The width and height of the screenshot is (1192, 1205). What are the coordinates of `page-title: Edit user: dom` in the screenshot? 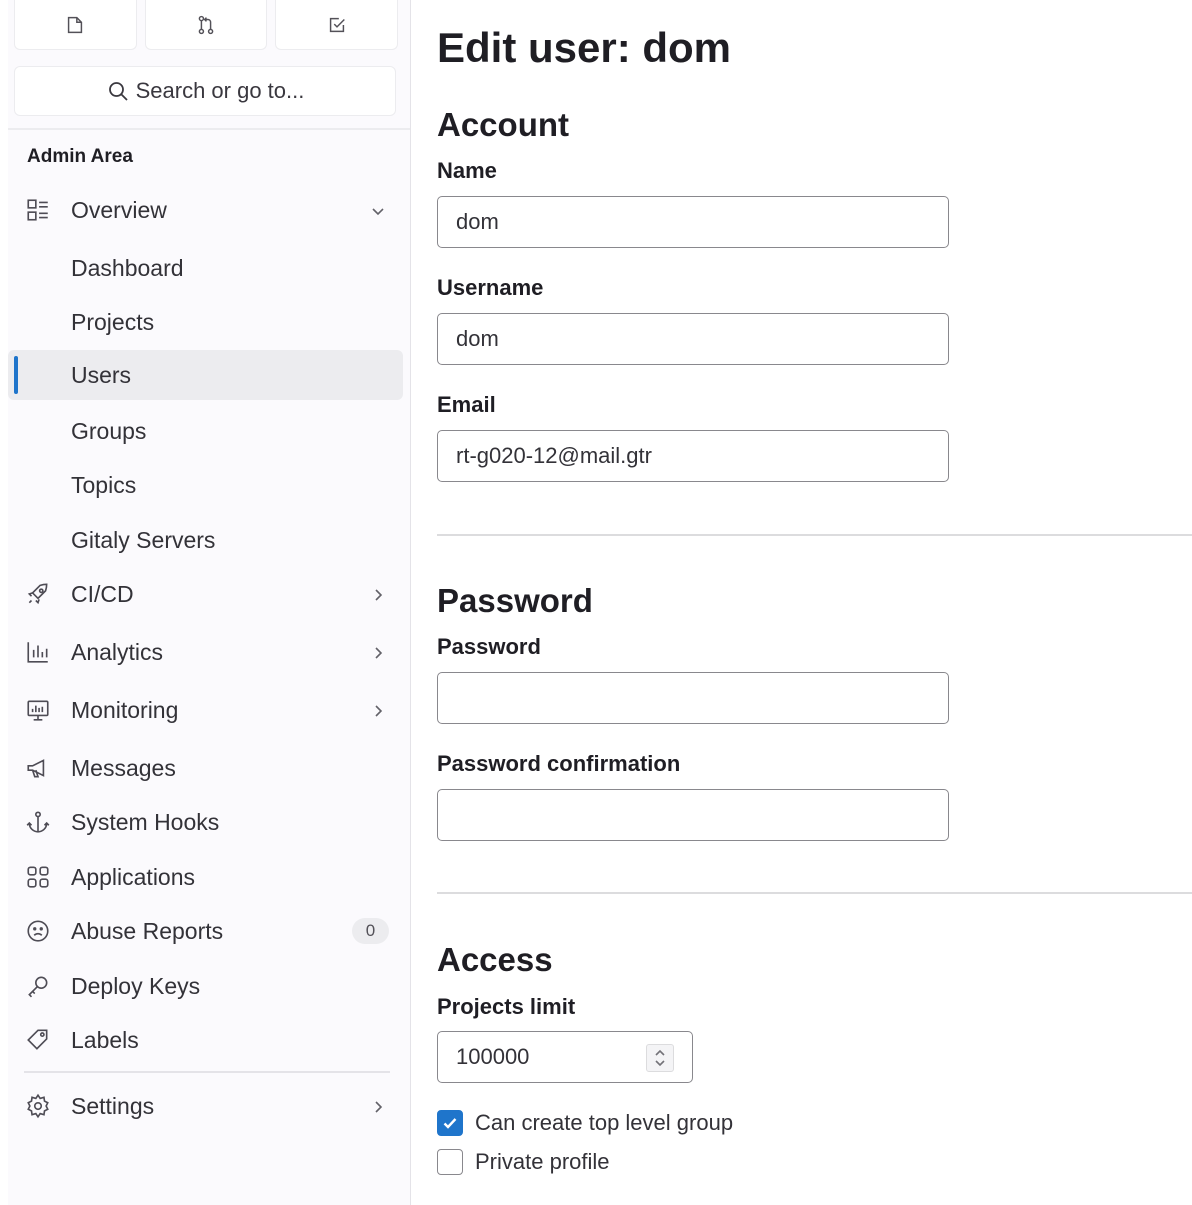 It's located at (584, 47).